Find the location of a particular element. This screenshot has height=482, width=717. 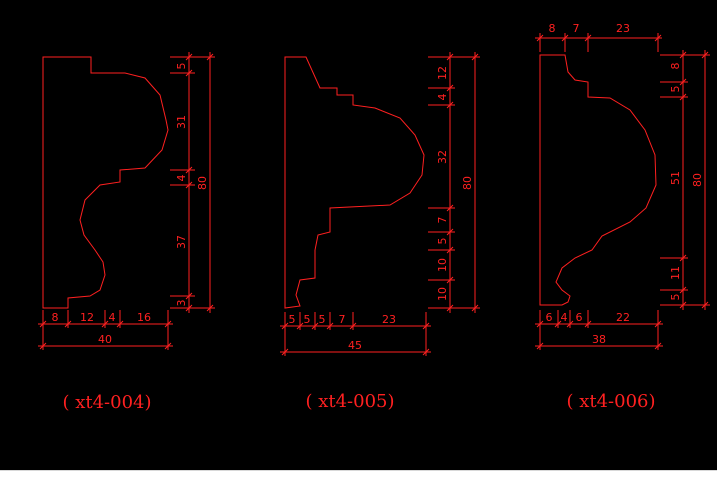

dim-text: 37 is located at coordinates (181, 242).